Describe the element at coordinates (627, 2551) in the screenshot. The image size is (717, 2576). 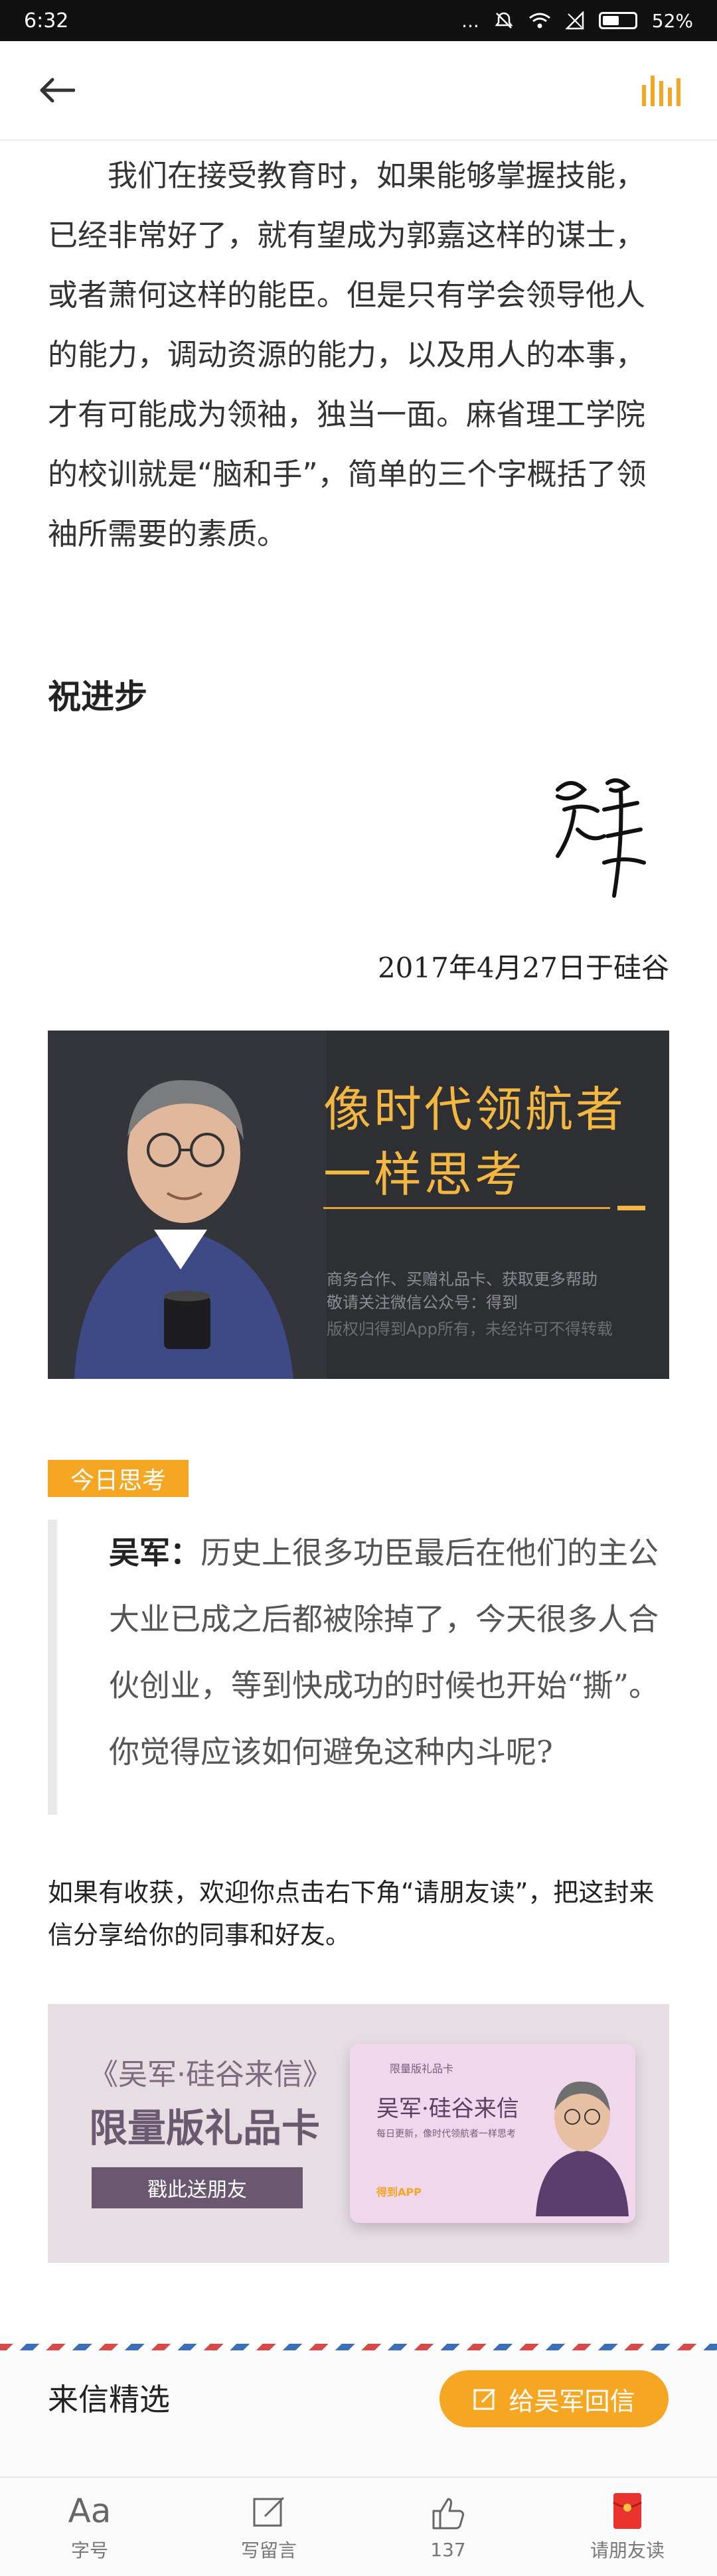
I see `tab-share-friend-label: 请朋友读` at that location.